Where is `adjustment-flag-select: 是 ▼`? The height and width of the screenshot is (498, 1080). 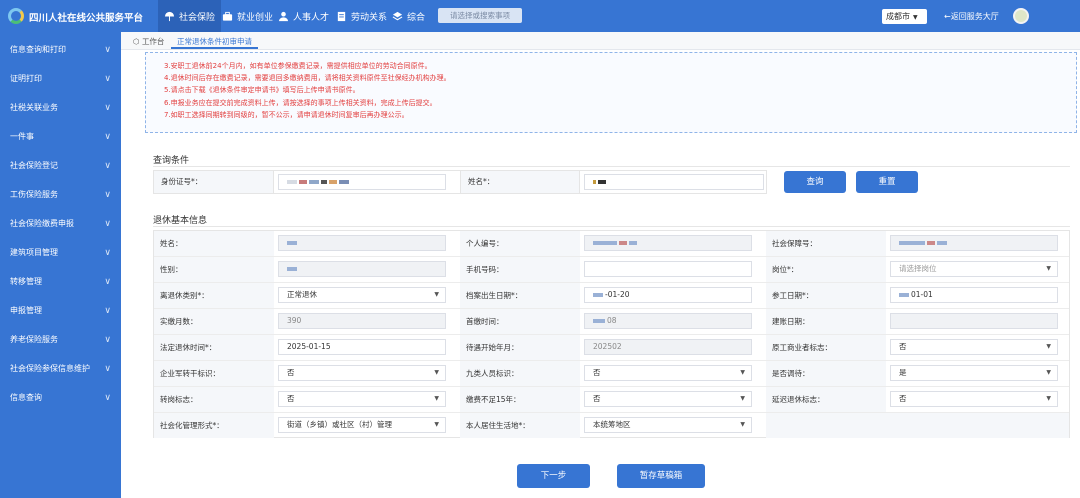 adjustment-flag-select: 是 ▼ is located at coordinates (974, 373).